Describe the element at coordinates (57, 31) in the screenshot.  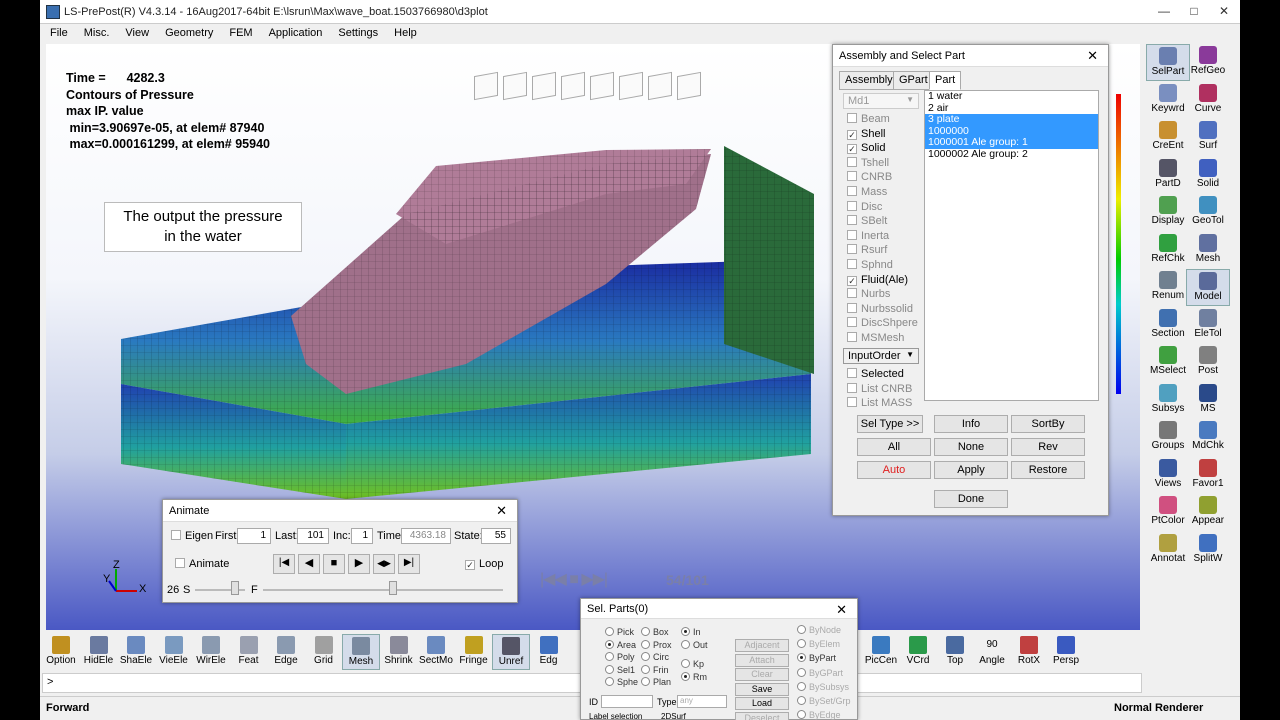
I see `menu-file: File` at that location.